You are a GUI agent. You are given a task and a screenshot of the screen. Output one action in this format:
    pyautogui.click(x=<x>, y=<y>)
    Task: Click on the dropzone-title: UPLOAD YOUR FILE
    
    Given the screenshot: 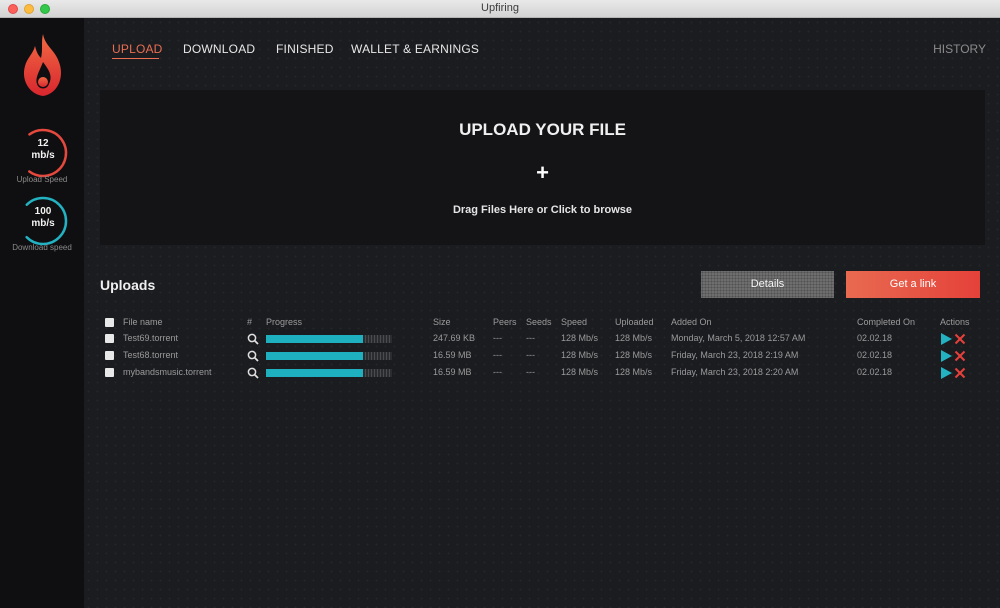 What is the action you would take?
    pyautogui.click(x=542, y=129)
    